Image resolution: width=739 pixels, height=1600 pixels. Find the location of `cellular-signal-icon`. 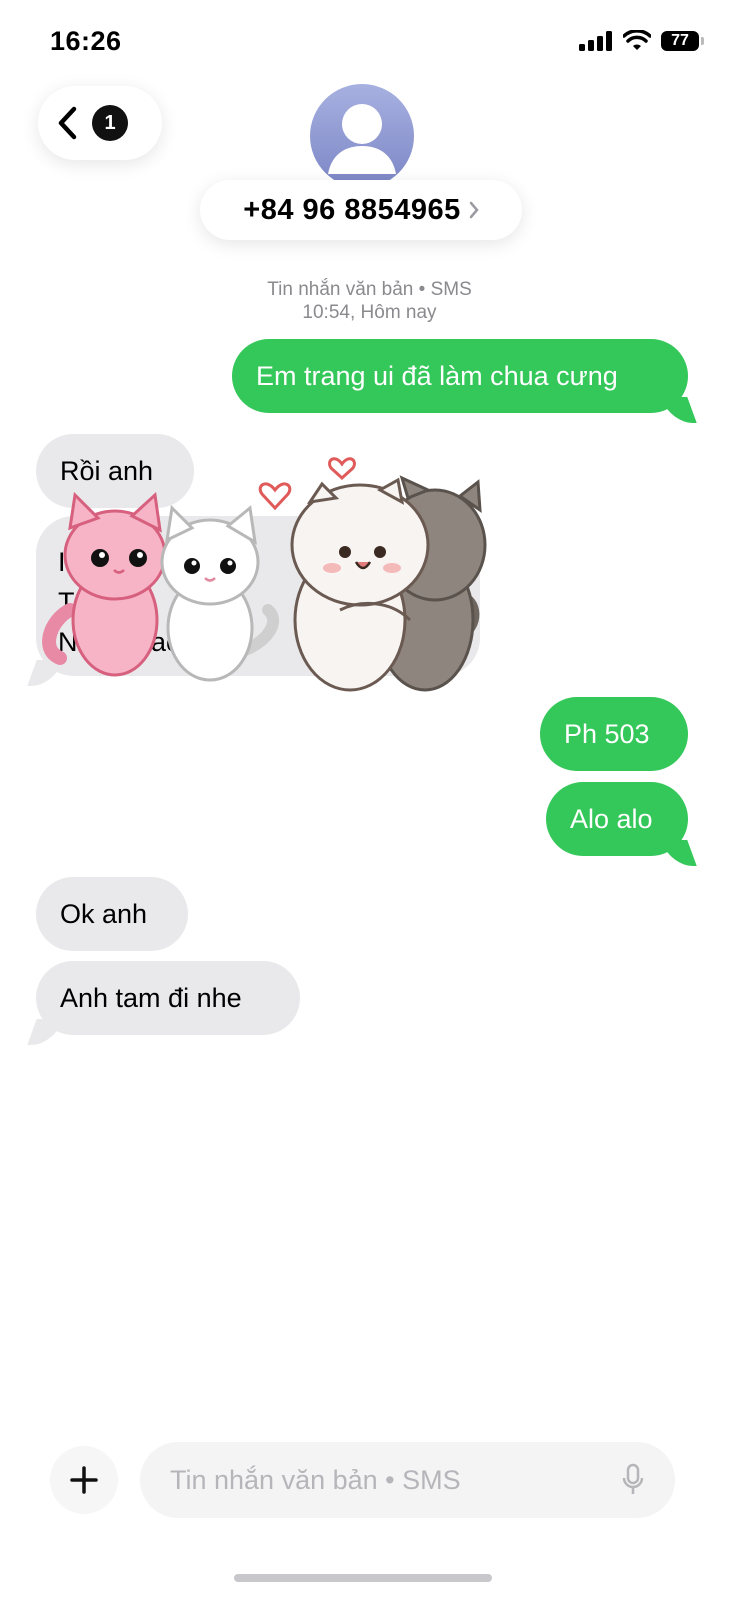

cellular-signal-icon is located at coordinates (595, 41).